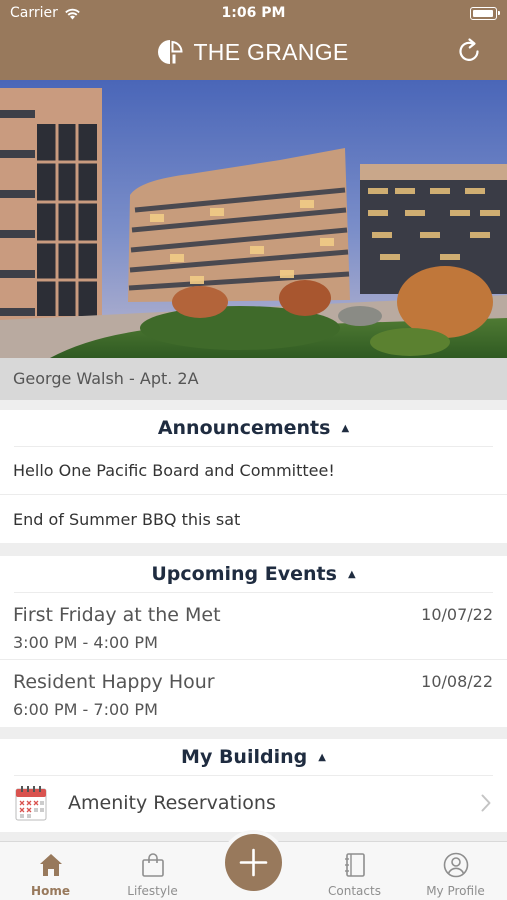 The width and height of the screenshot is (507, 900). I want to click on amenity-reservations-label: Amenity Reservations, so click(172, 803).